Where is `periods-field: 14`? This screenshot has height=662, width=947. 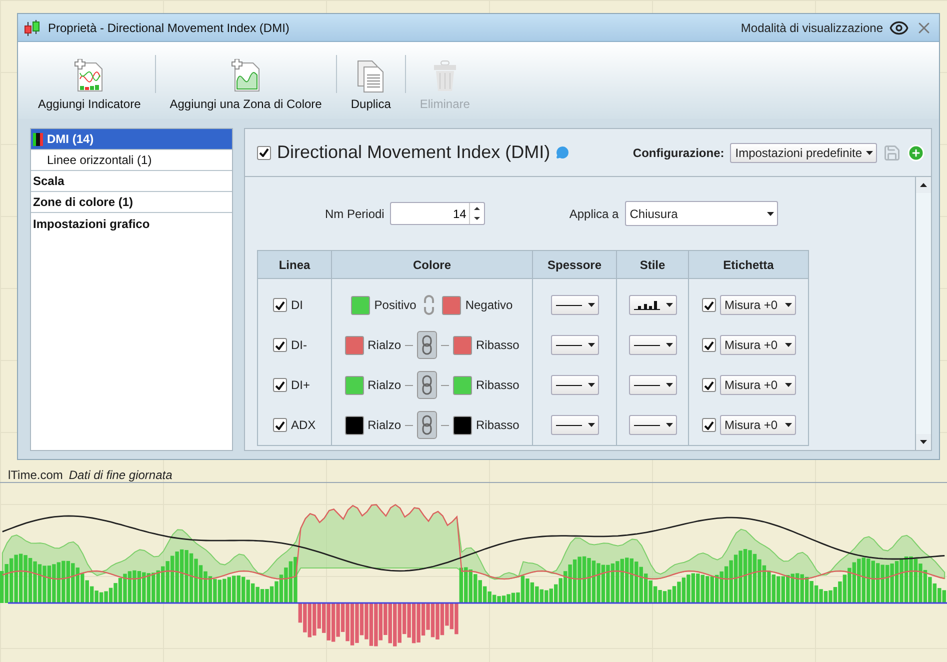
periods-field: 14 is located at coordinates (438, 213).